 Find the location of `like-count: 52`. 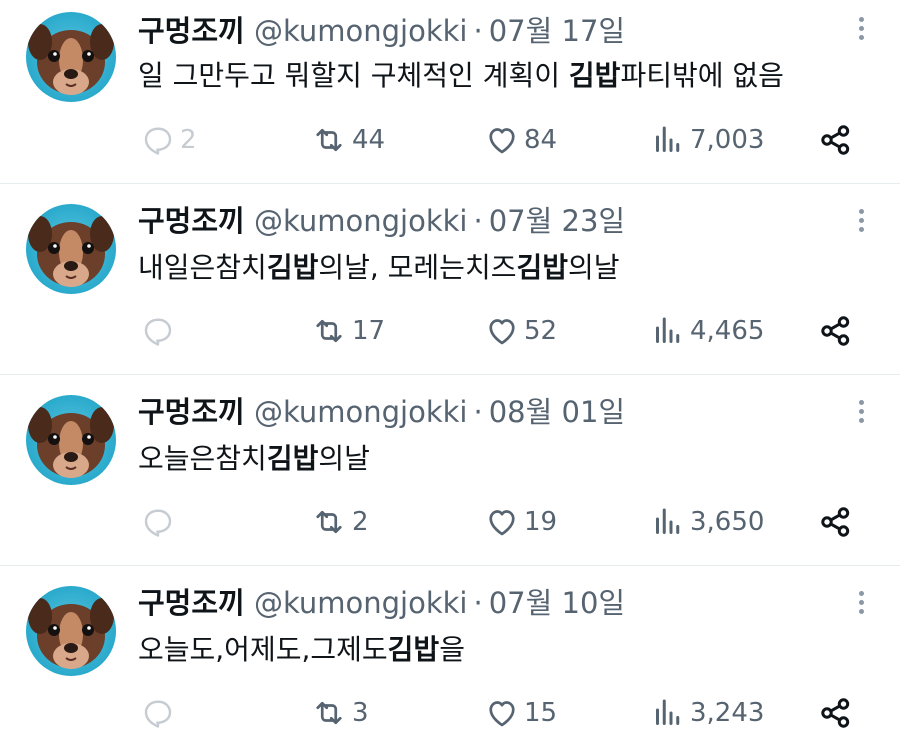

like-count: 52 is located at coordinates (541, 331).